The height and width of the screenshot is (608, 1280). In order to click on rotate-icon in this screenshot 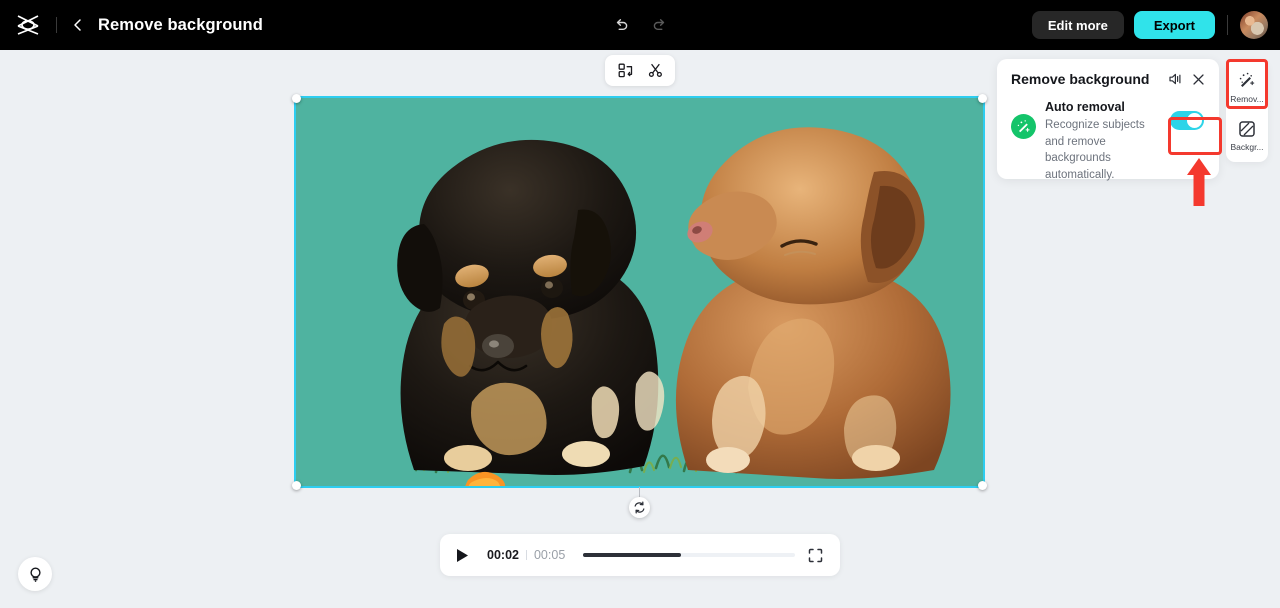, I will do `click(639, 507)`.